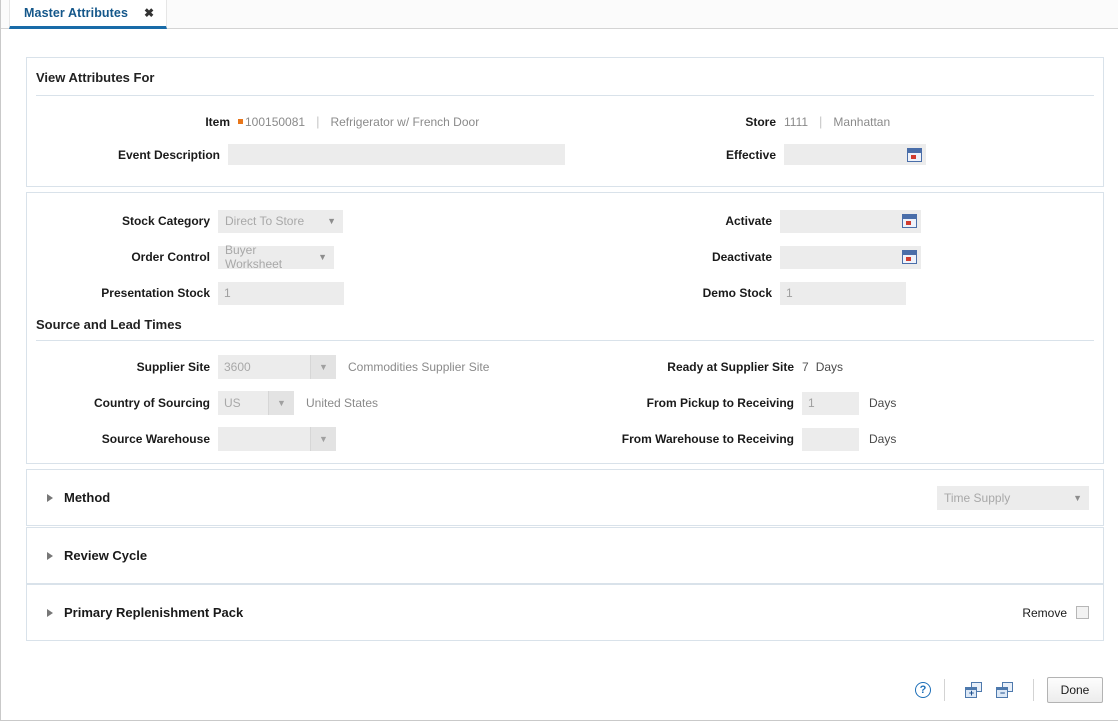  I want to click on field-row-event-description: Event Description, so click(296, 154).